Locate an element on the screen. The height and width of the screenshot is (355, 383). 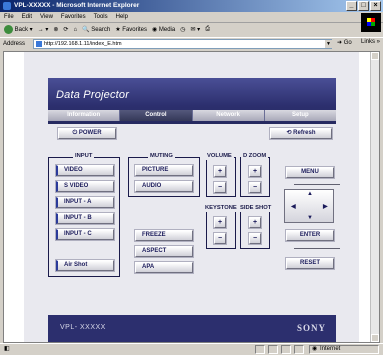
keystone-label: KEYSTONE is located at coordinates (221, 208).